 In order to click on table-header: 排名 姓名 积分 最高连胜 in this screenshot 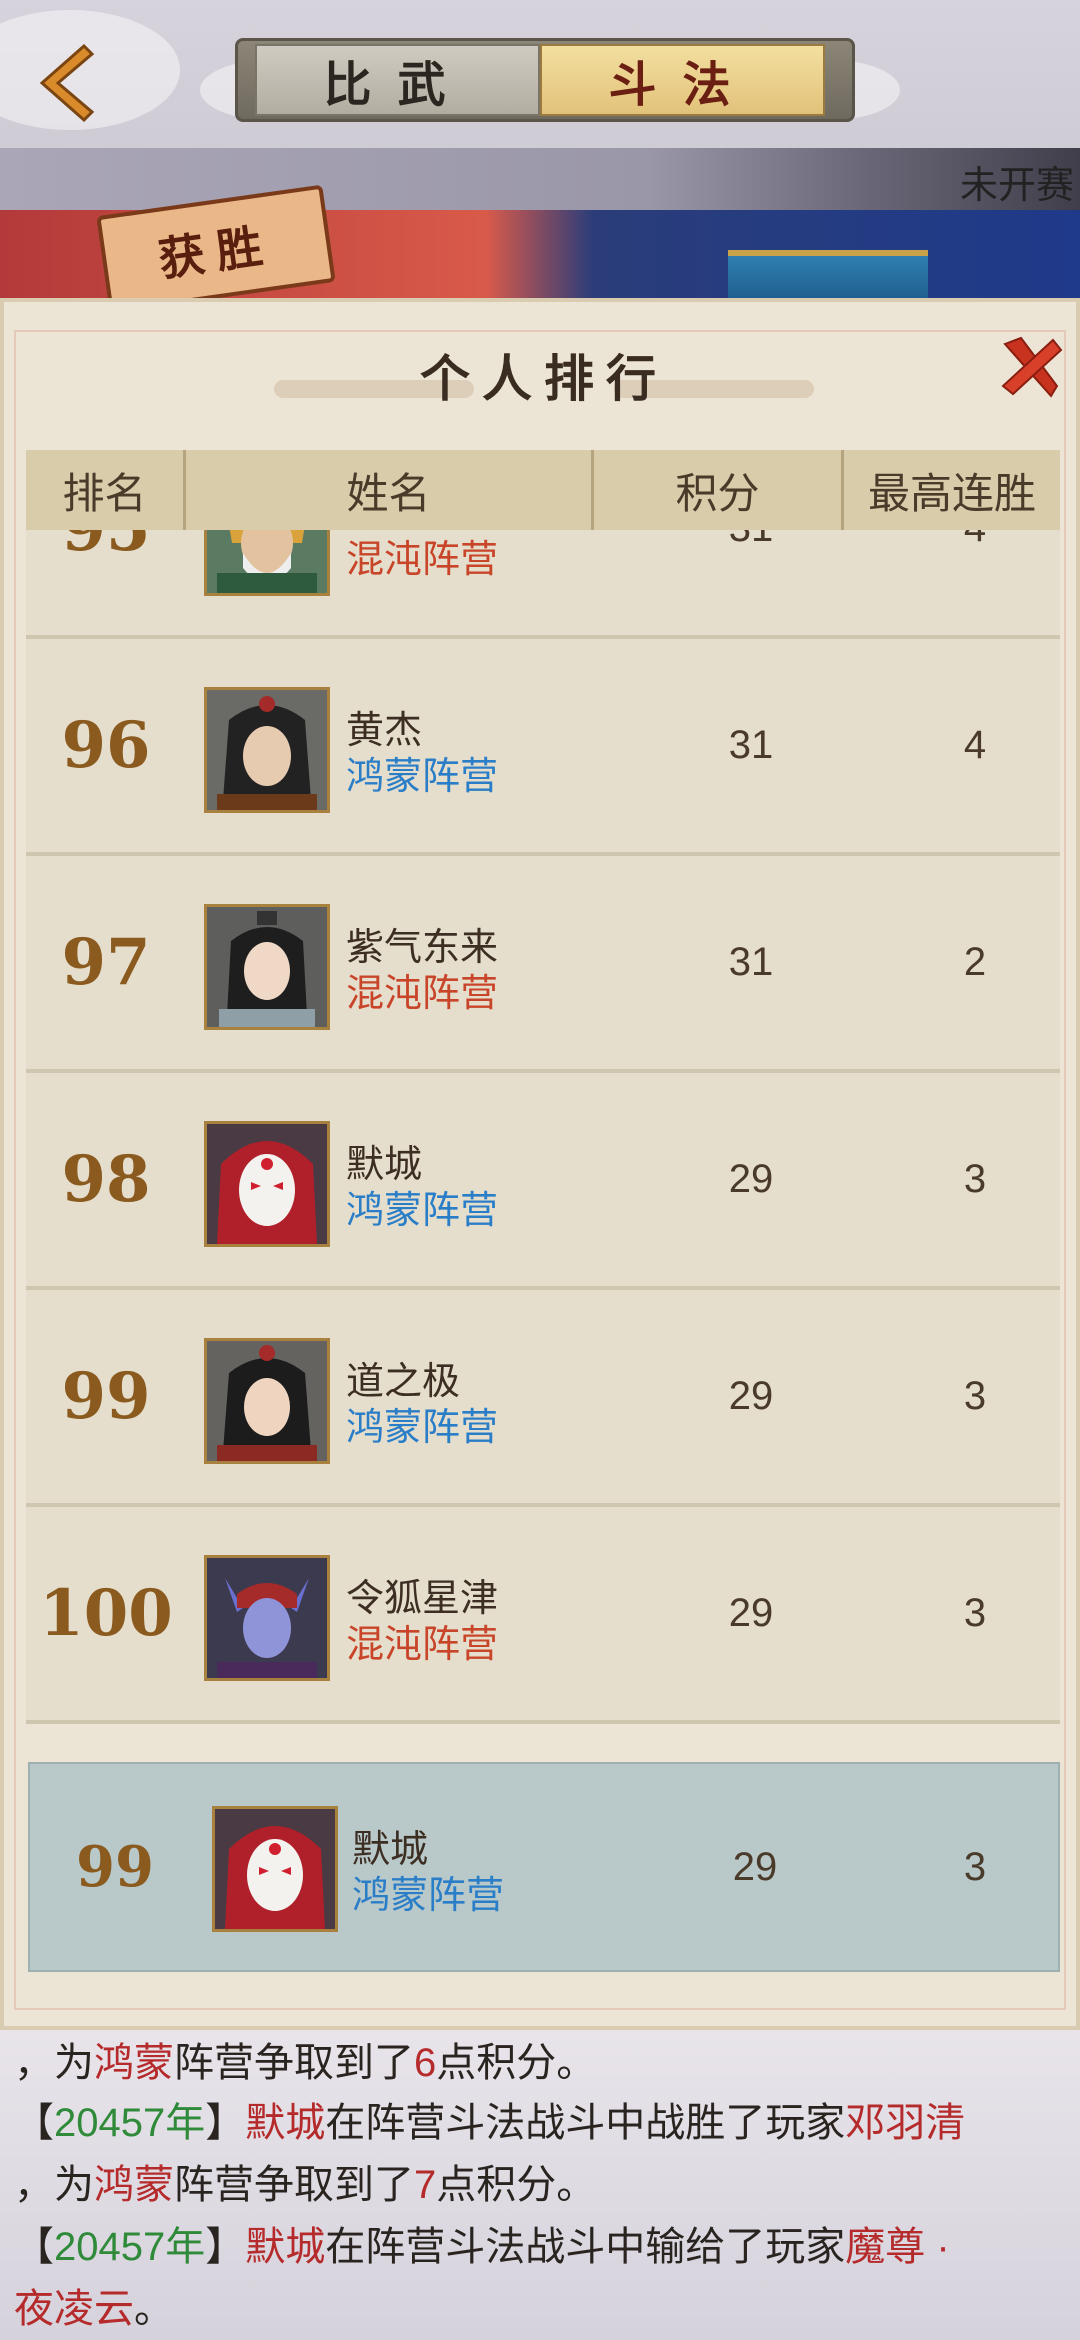, I will do `click(543, 490)`.